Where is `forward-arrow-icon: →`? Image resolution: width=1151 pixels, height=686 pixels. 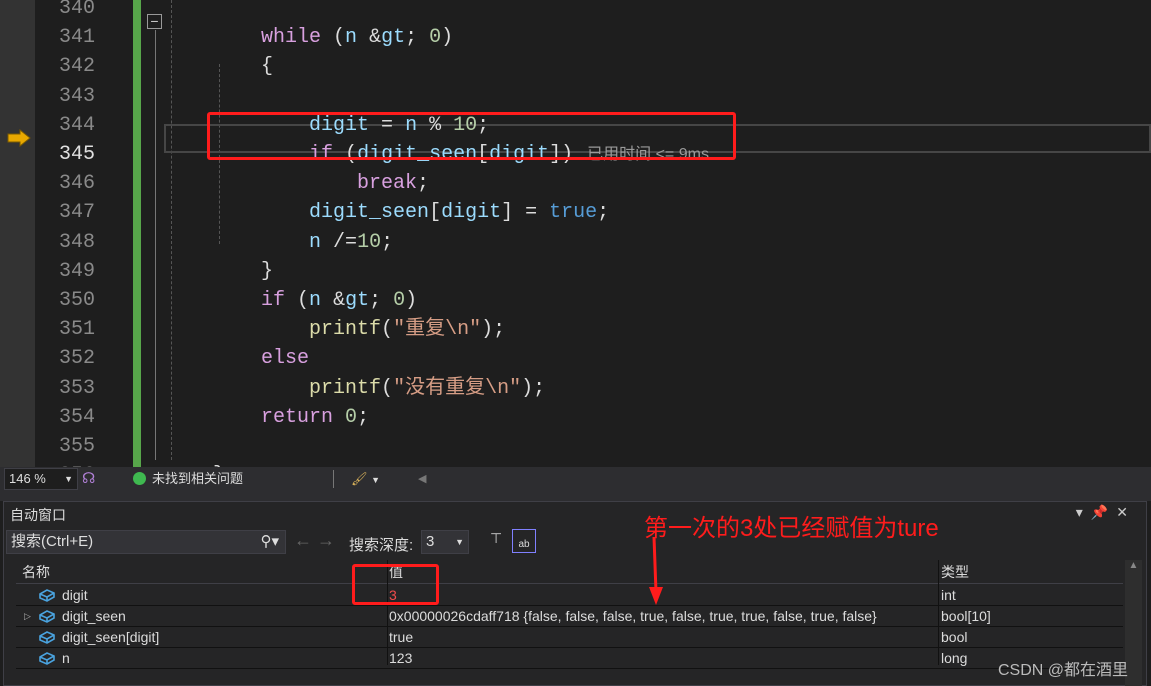
forward-arrow-icon: → is located at coordinates (326, 540).